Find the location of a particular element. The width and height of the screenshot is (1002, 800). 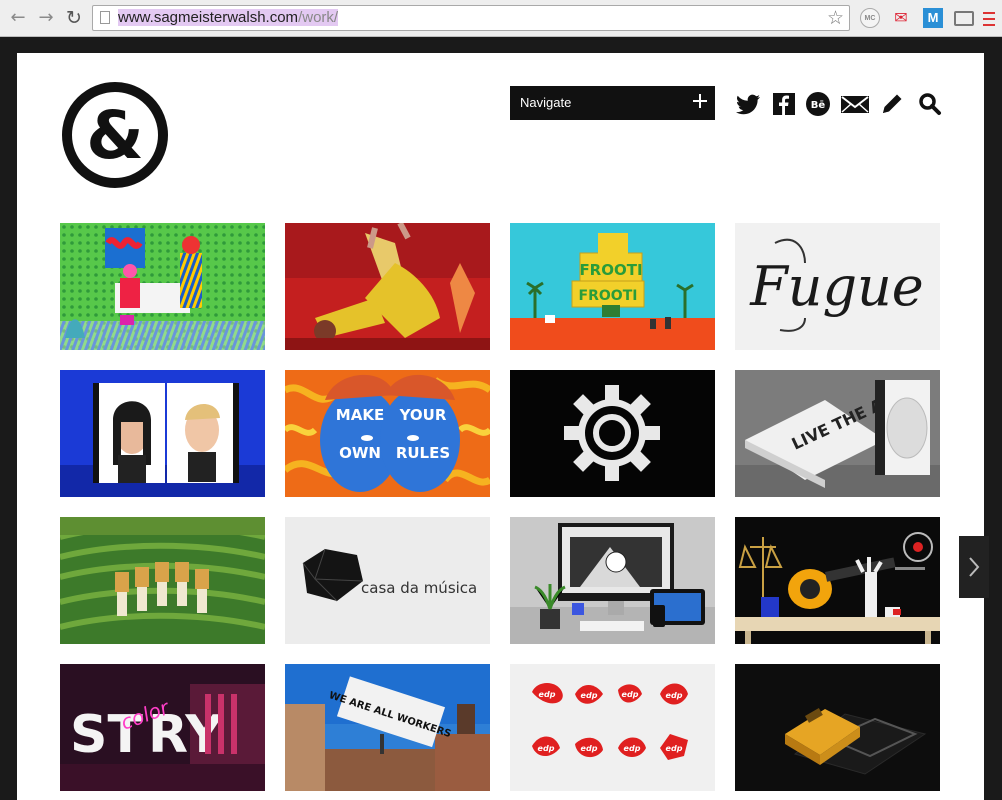

svg-text: MAKE is located at coordinates (360, 415).